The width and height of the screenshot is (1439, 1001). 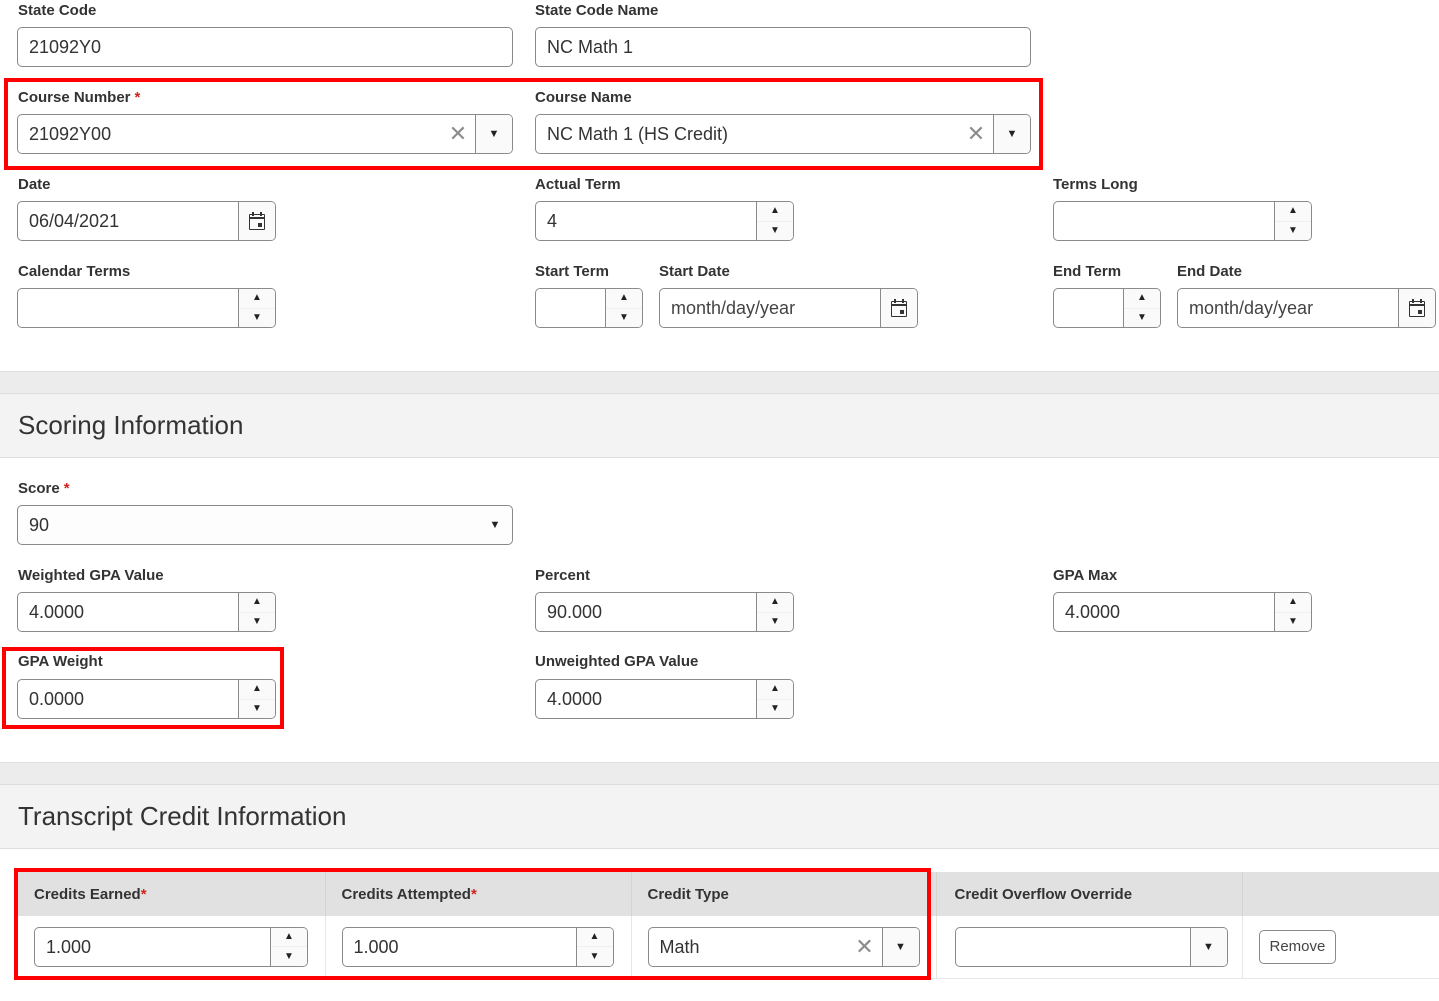 I want to click on course-number-combobox: 21092Y00 ✕ ▼, so click(x=265, y=134).